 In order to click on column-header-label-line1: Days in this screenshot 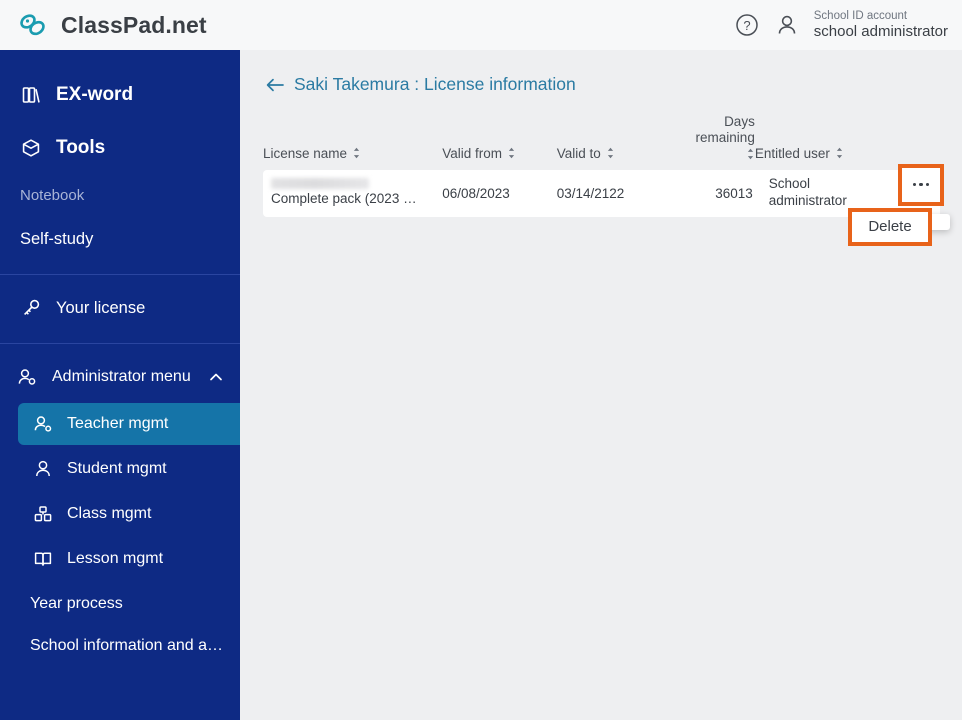, I will do `click(739, 121)`.